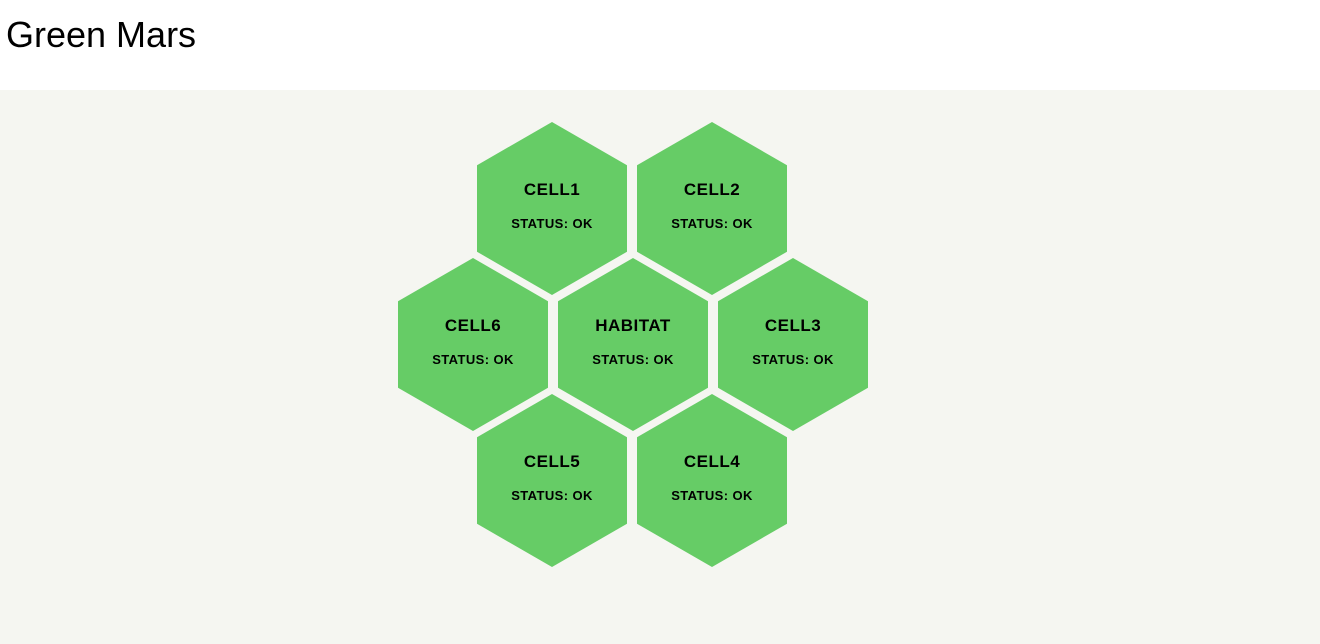 Image resolution: width=1320 pixels, height=644 pixels. I want to click on header: Green Mars, so click(660, 45).